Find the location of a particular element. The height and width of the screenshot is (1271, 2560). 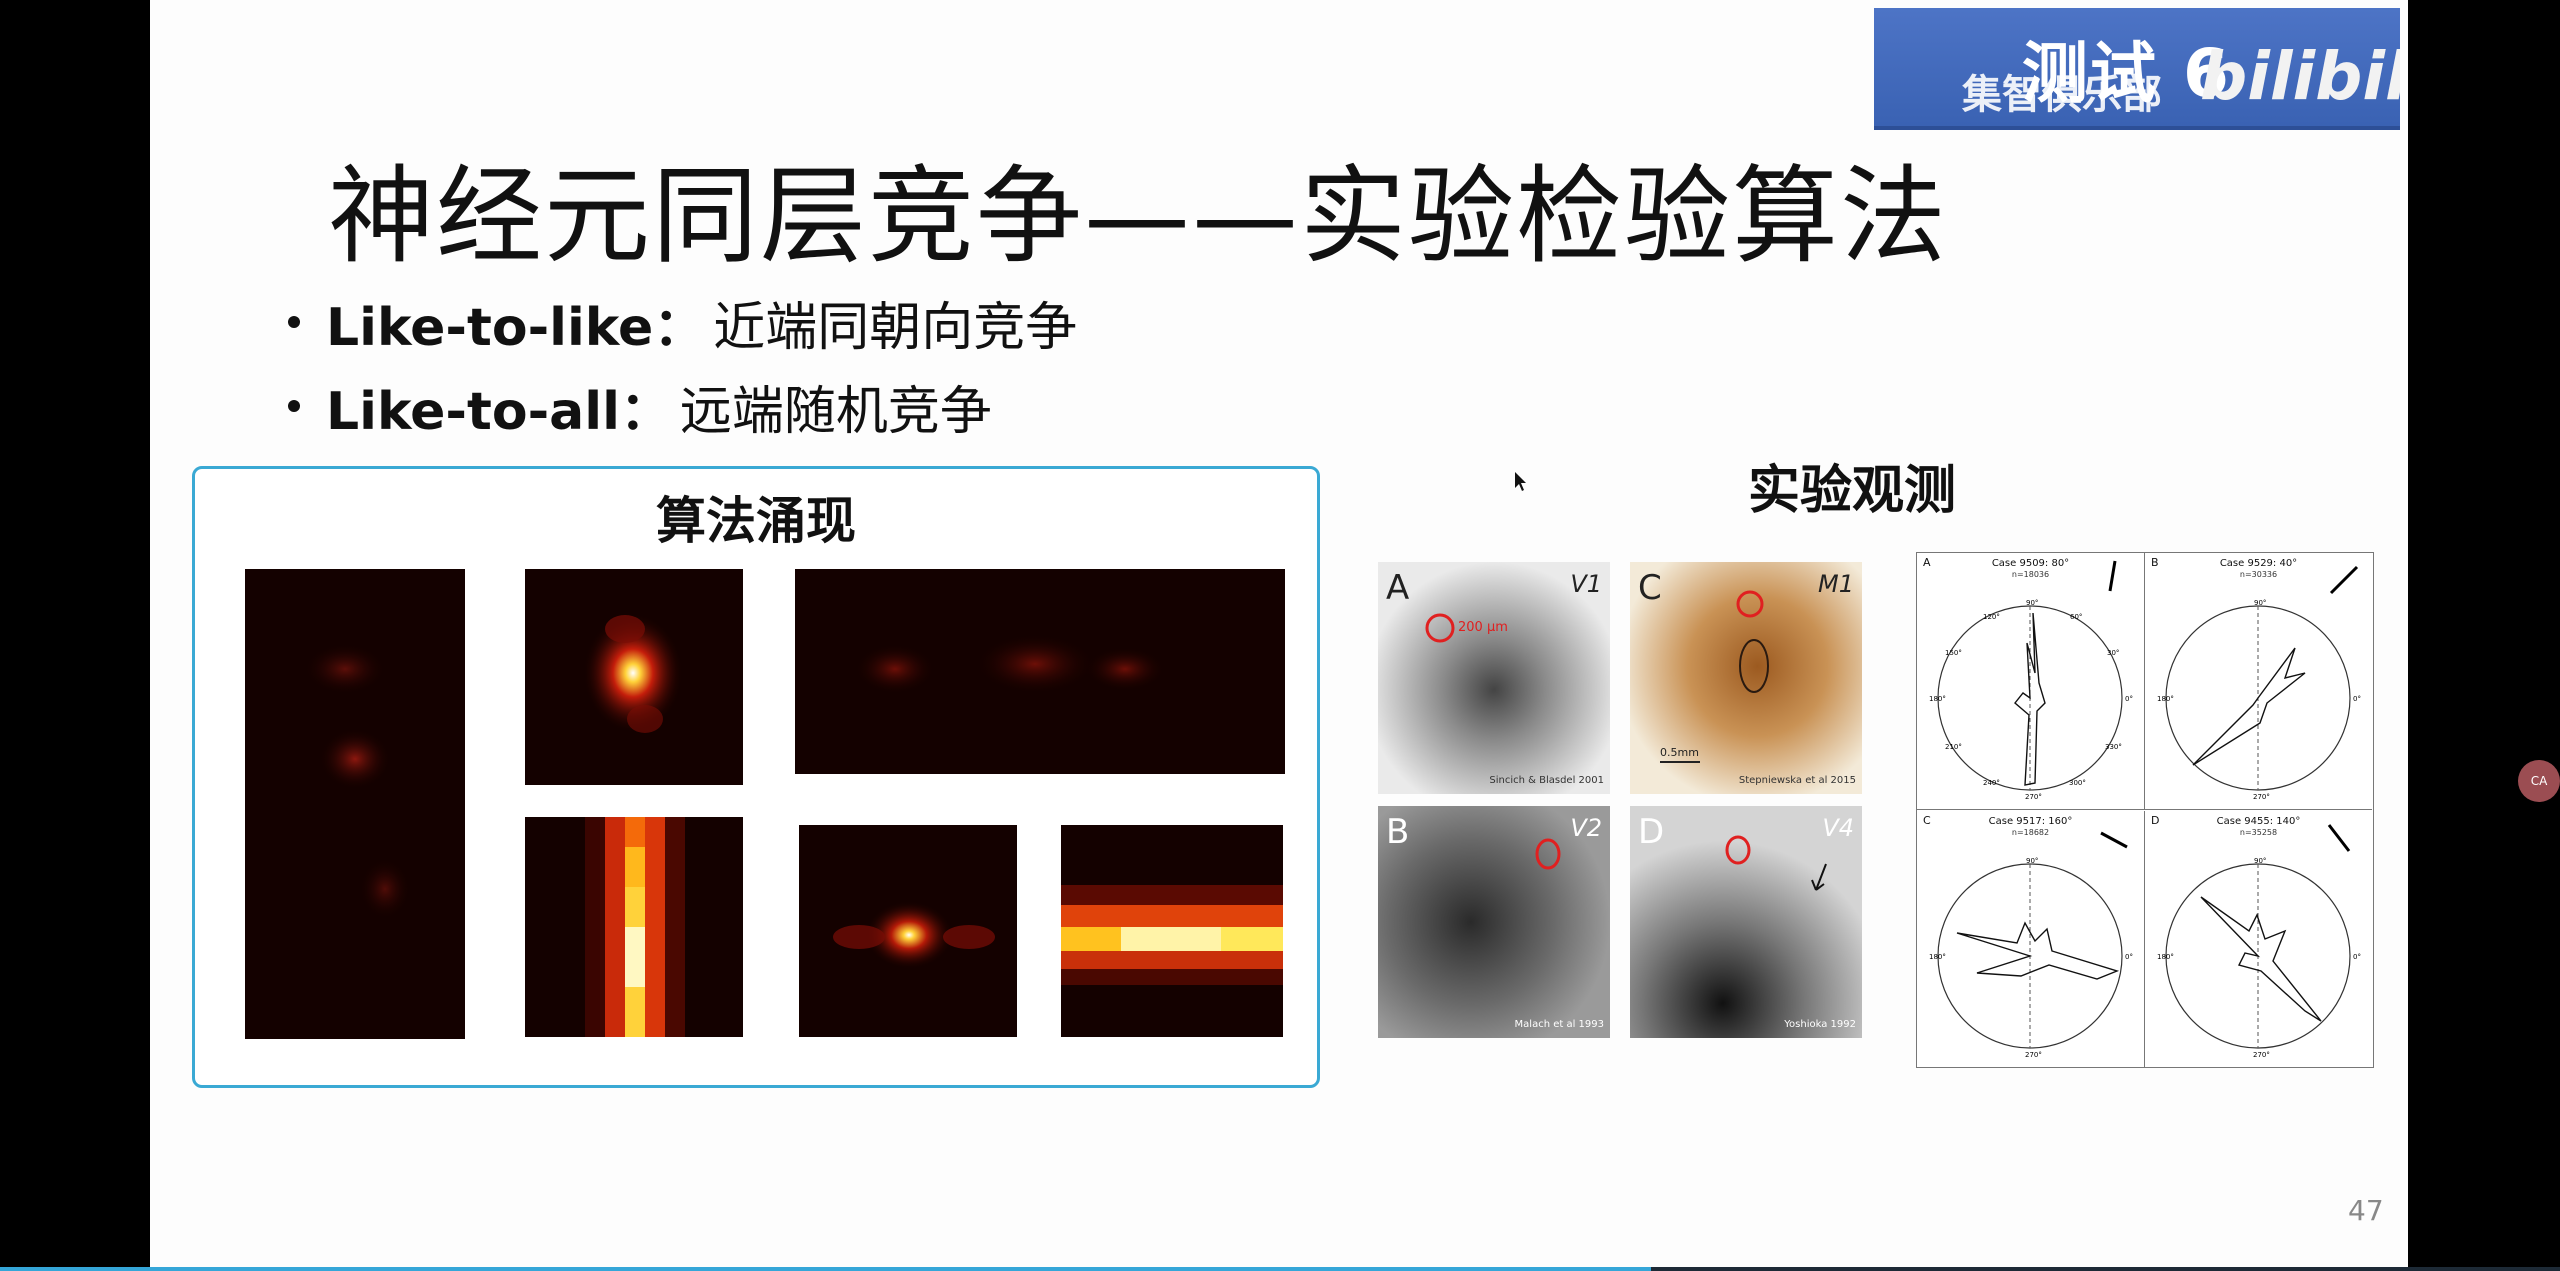

angle-label: 300° is located at coordinates (2077, 783).